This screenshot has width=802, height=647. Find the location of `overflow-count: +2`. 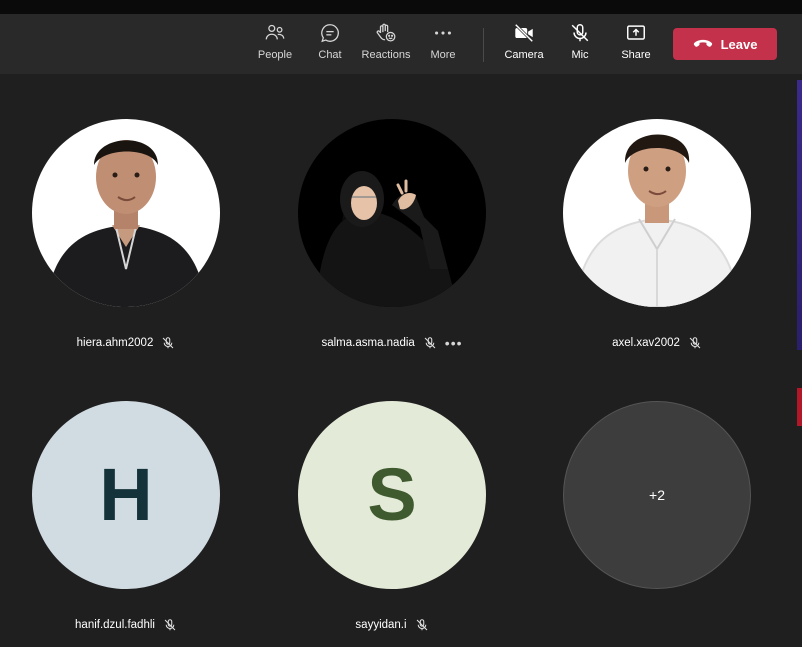

overflow-count: +2 is located at coordinates (657, 495).